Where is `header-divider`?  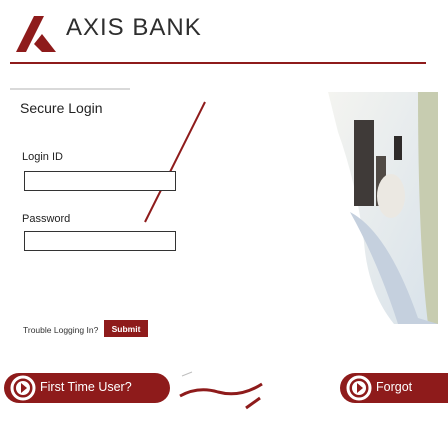 header-divider is located at coordinates (218, 63).